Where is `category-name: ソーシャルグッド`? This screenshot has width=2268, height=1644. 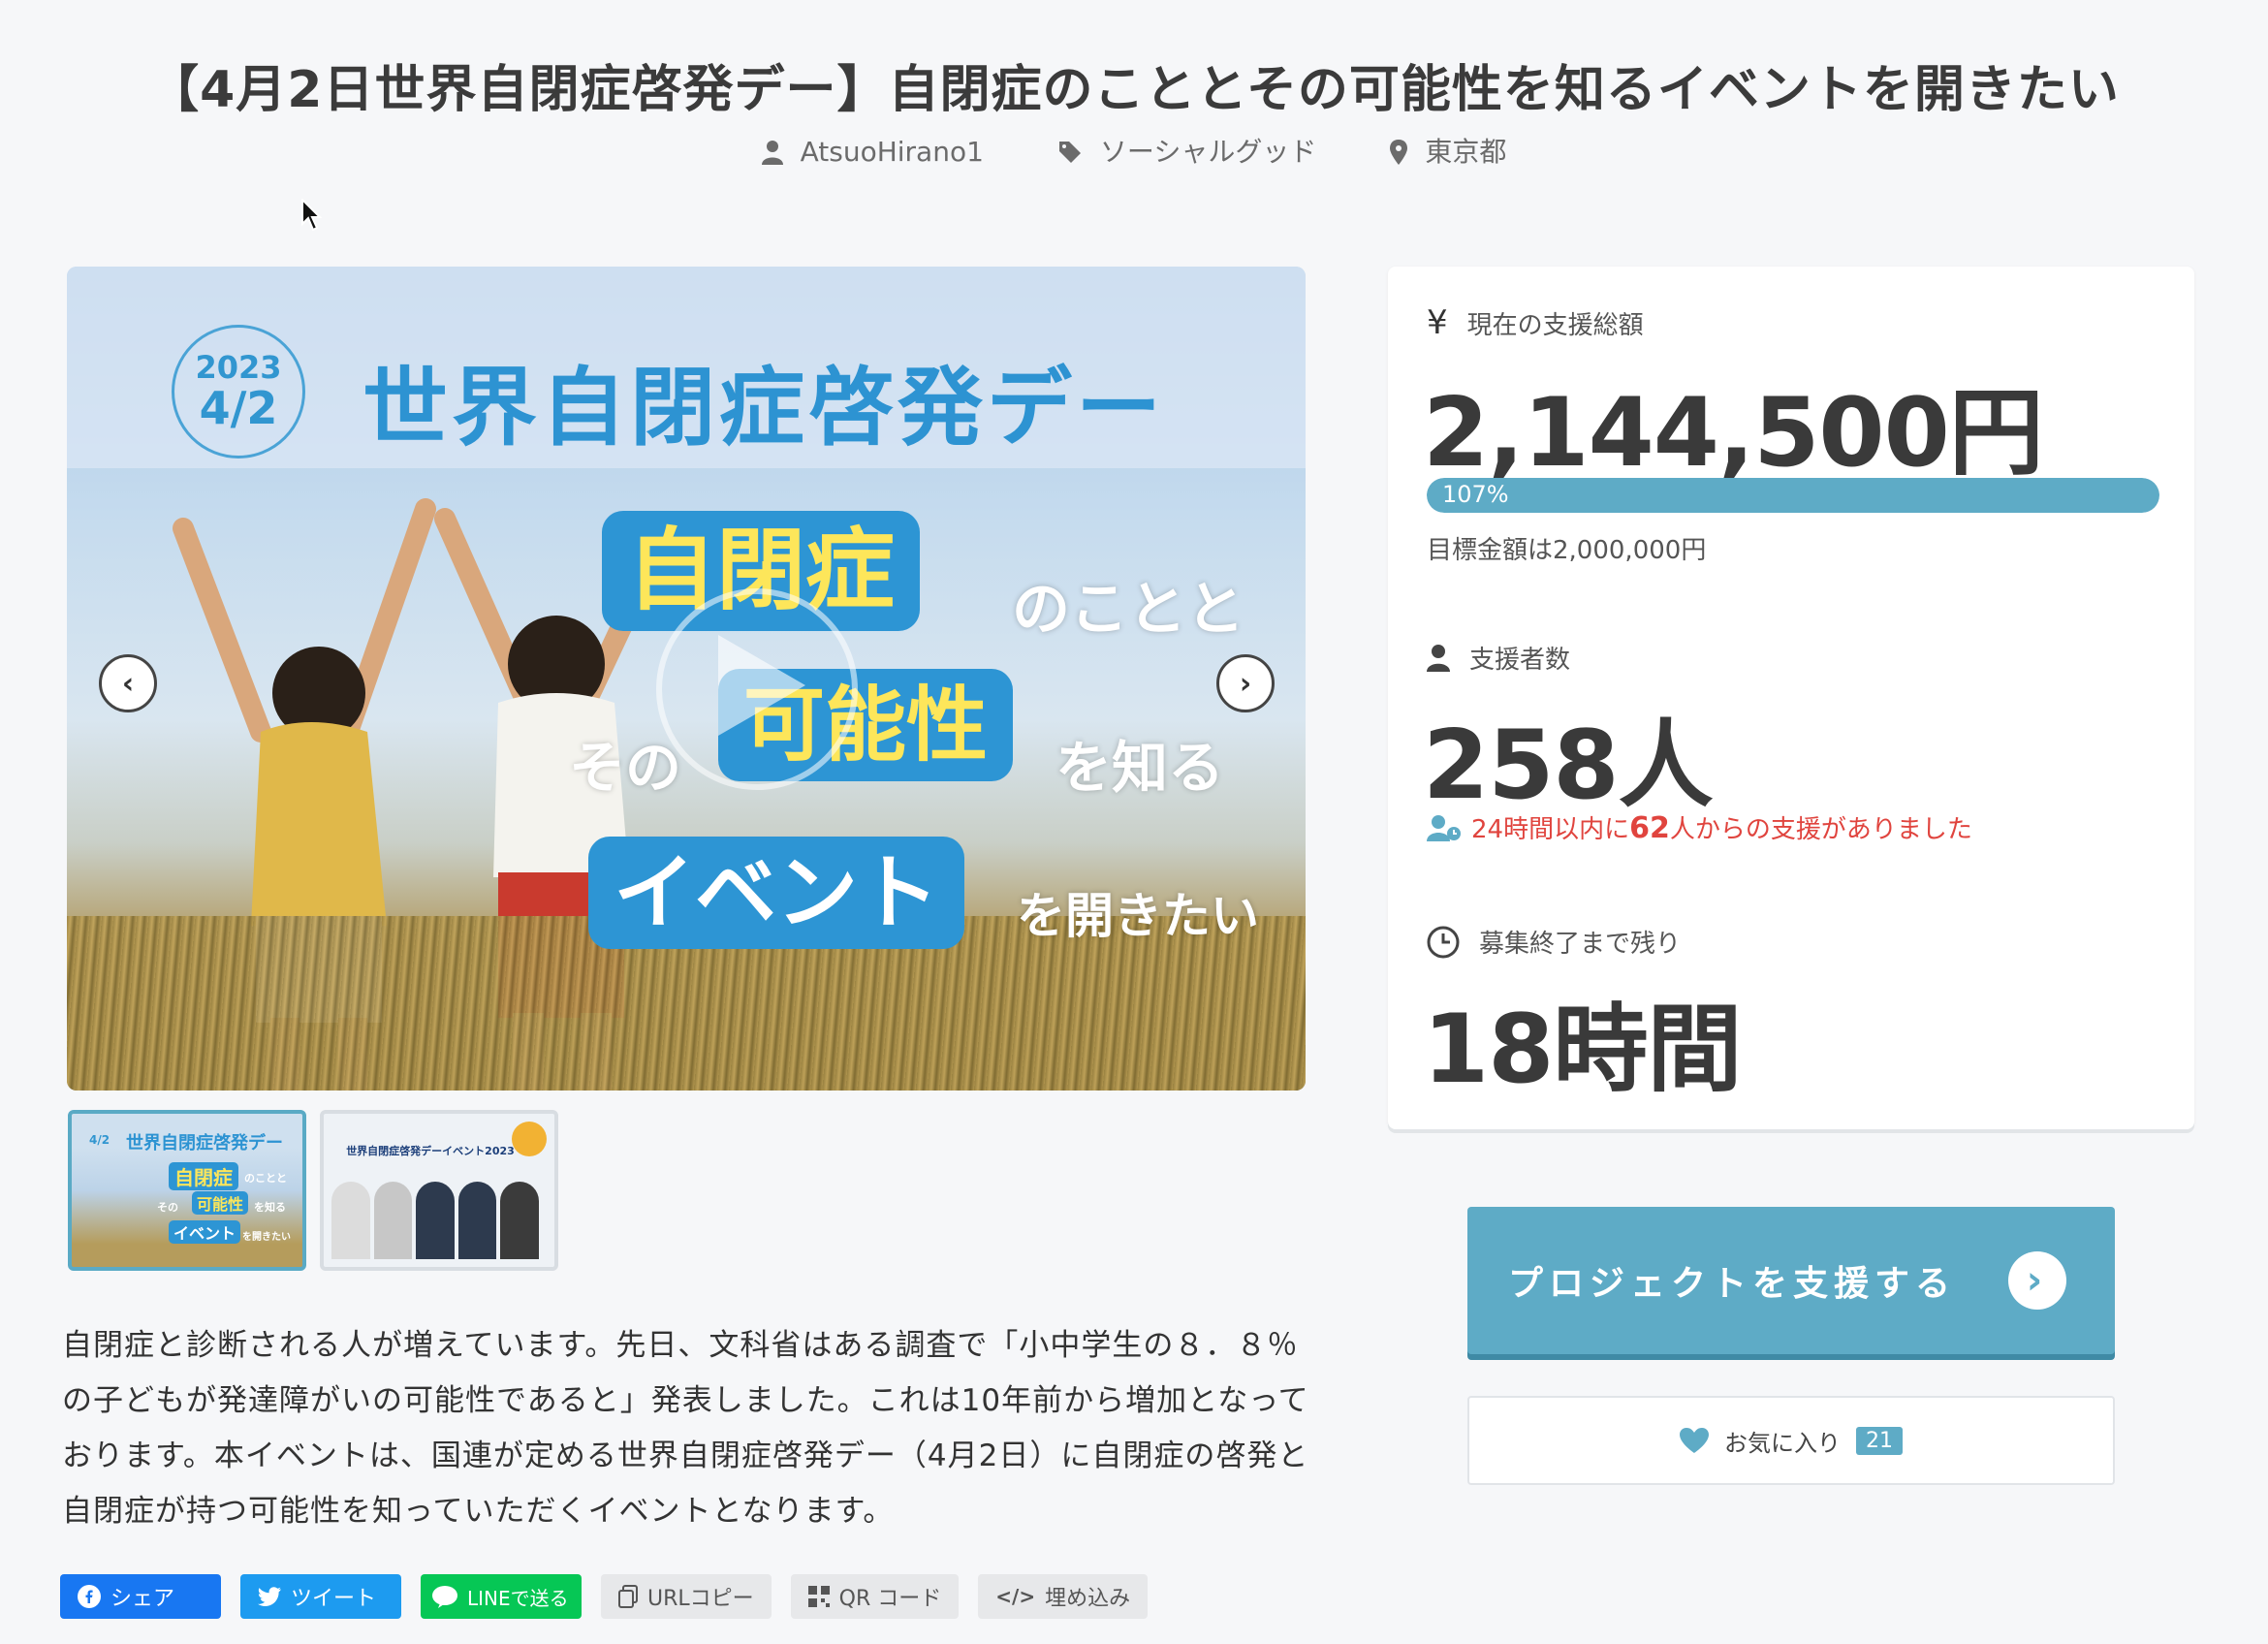
category-name: ソーシャルグッド is located at coordinates (1208, 152).